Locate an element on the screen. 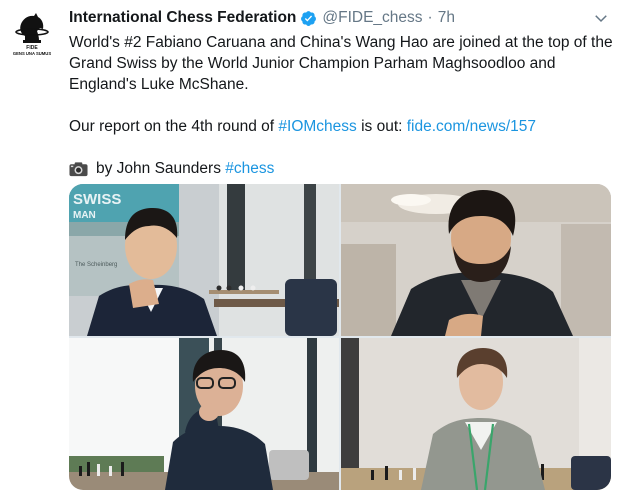 This screenshot has width=620, height=495. tweet-timestamp: 7h is located at coordinates (446, 18).